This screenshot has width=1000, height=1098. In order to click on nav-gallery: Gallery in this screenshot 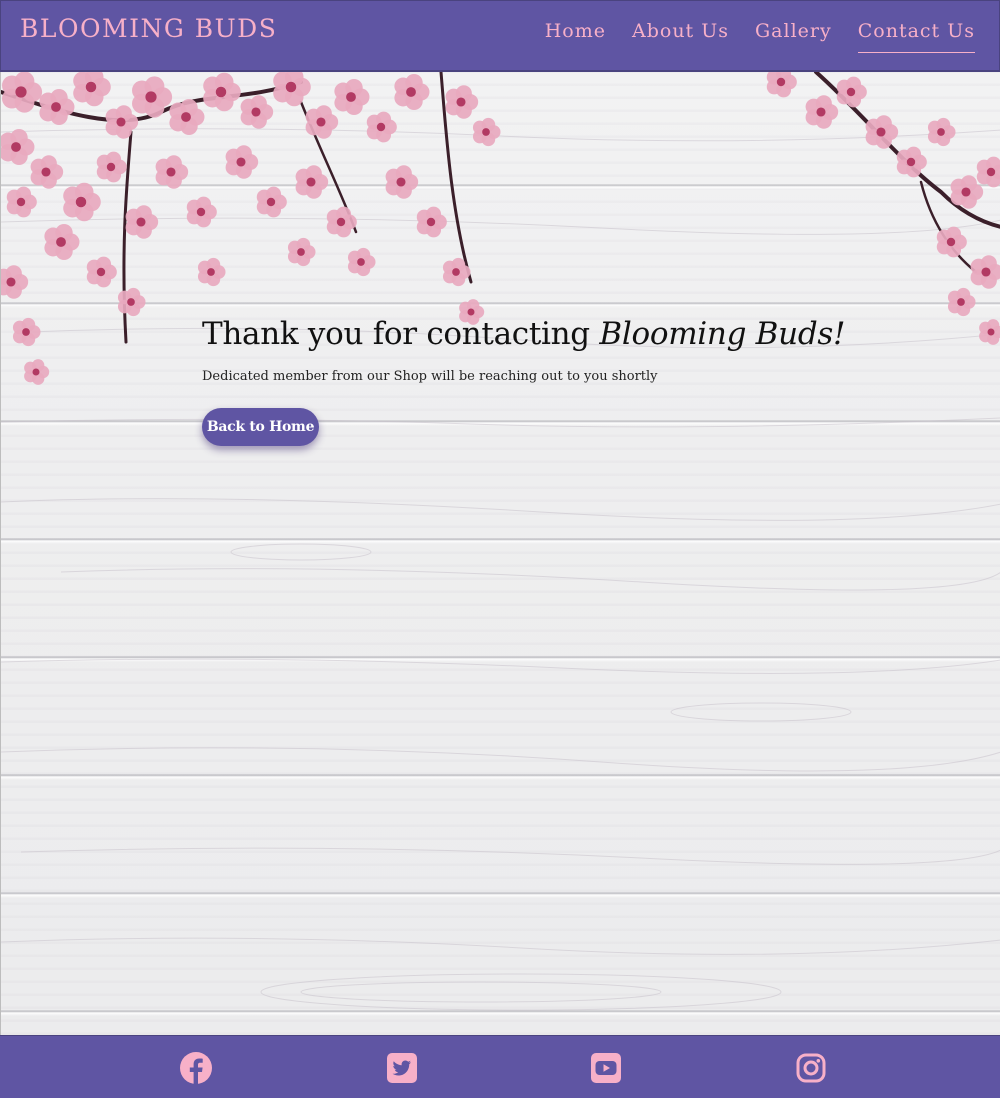, I will do `click(793, 35)`.